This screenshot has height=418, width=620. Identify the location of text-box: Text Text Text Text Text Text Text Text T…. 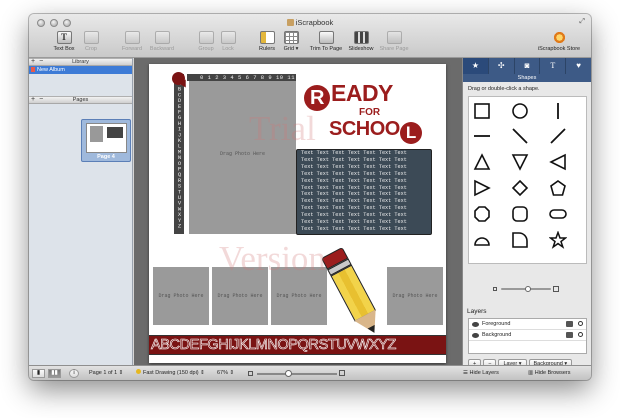
(364, 192).